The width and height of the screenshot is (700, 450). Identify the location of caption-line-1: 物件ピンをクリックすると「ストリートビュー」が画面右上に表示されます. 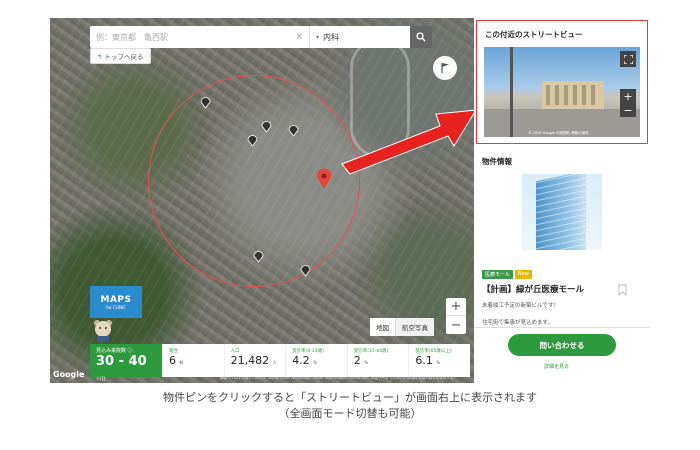
(350, 397).